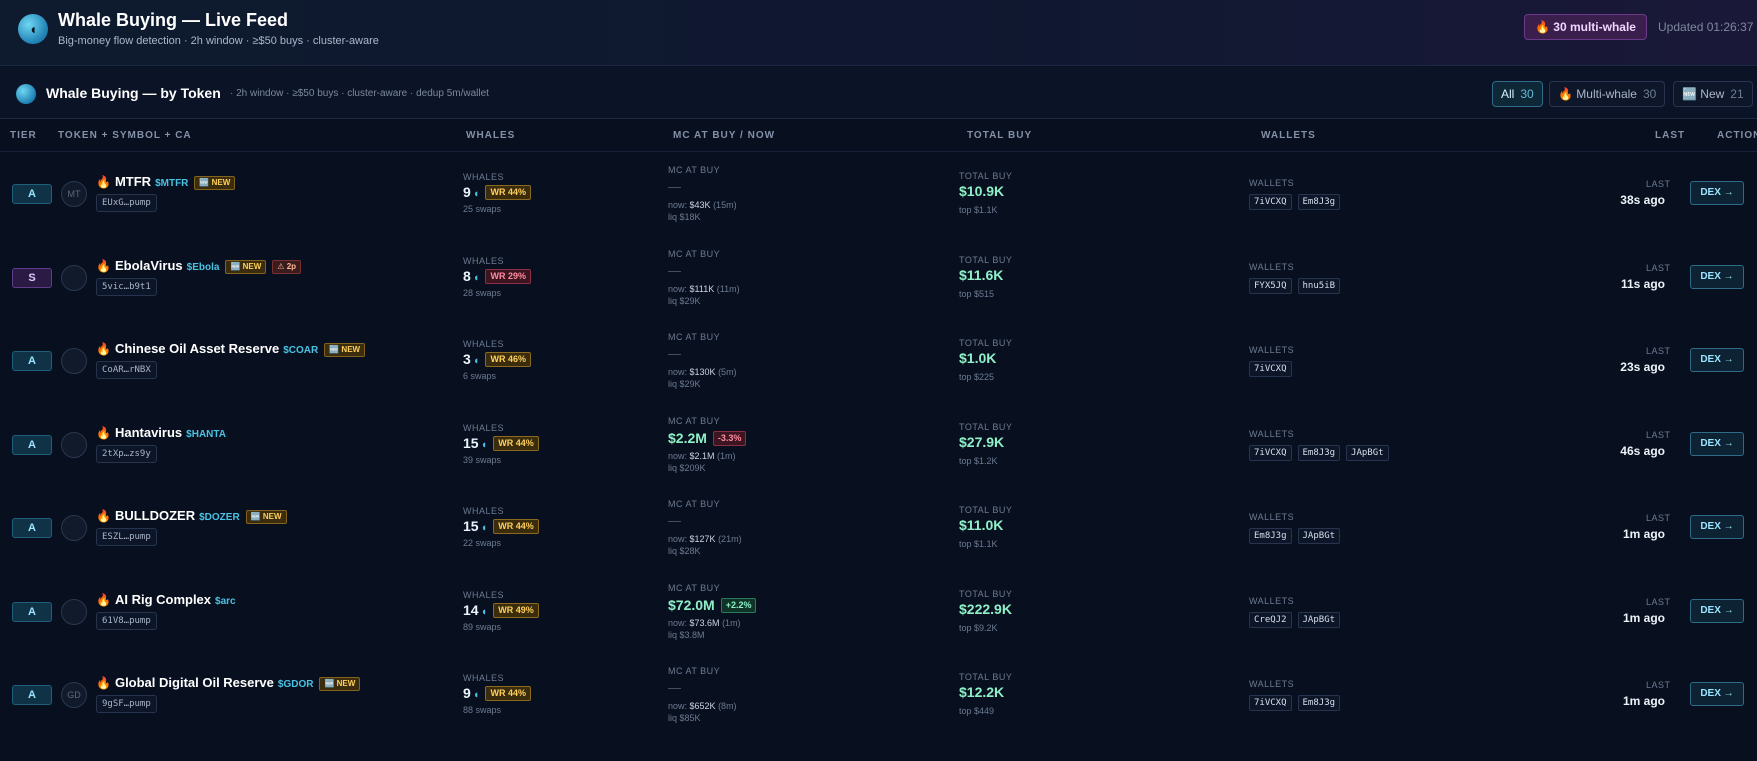  Describe the element at coordinates (497, 359) in the screenshot. I see `whale-count: 3 ◖ WR 46%` at that location.